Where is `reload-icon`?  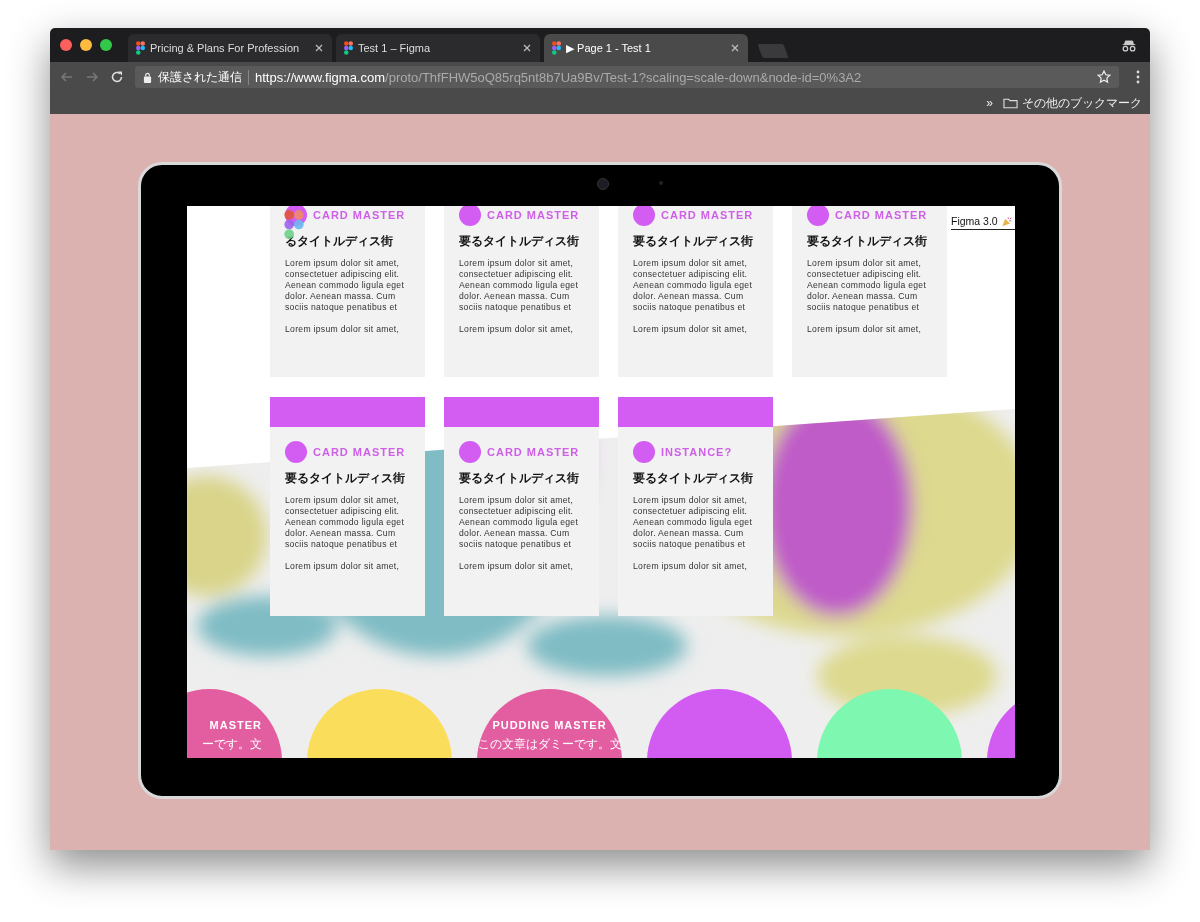
reload-icon is located at coordinates (117, 77).